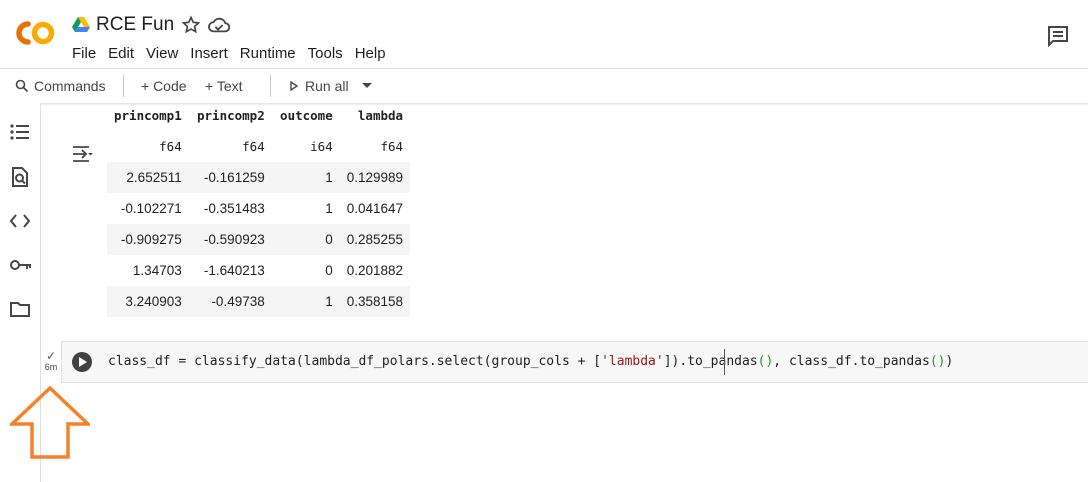 The width and height of the screenshot is (1088, 482). Describe the element at coordinates (135, 25) in the screenshot. I see `notebook-title: RCE Fun` at that location.